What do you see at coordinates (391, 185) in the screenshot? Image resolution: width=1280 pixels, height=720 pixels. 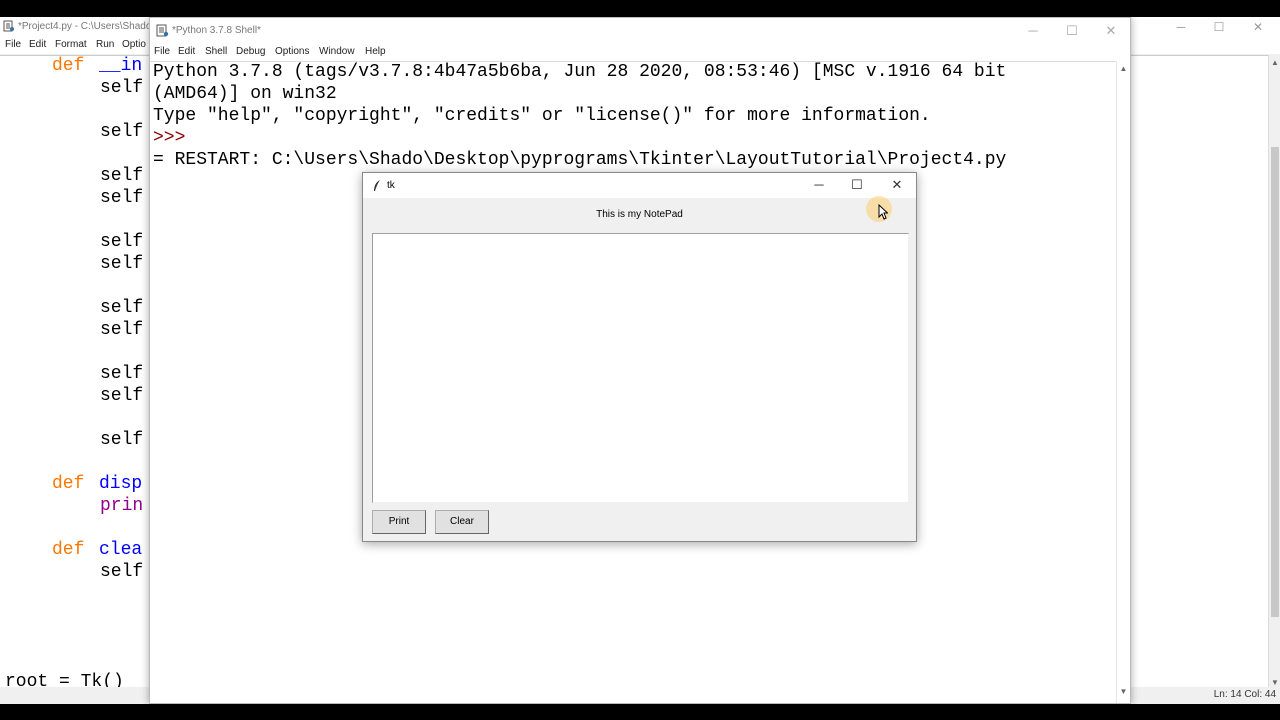 I see `tk-title: tk` at bounding box center [391, 185].